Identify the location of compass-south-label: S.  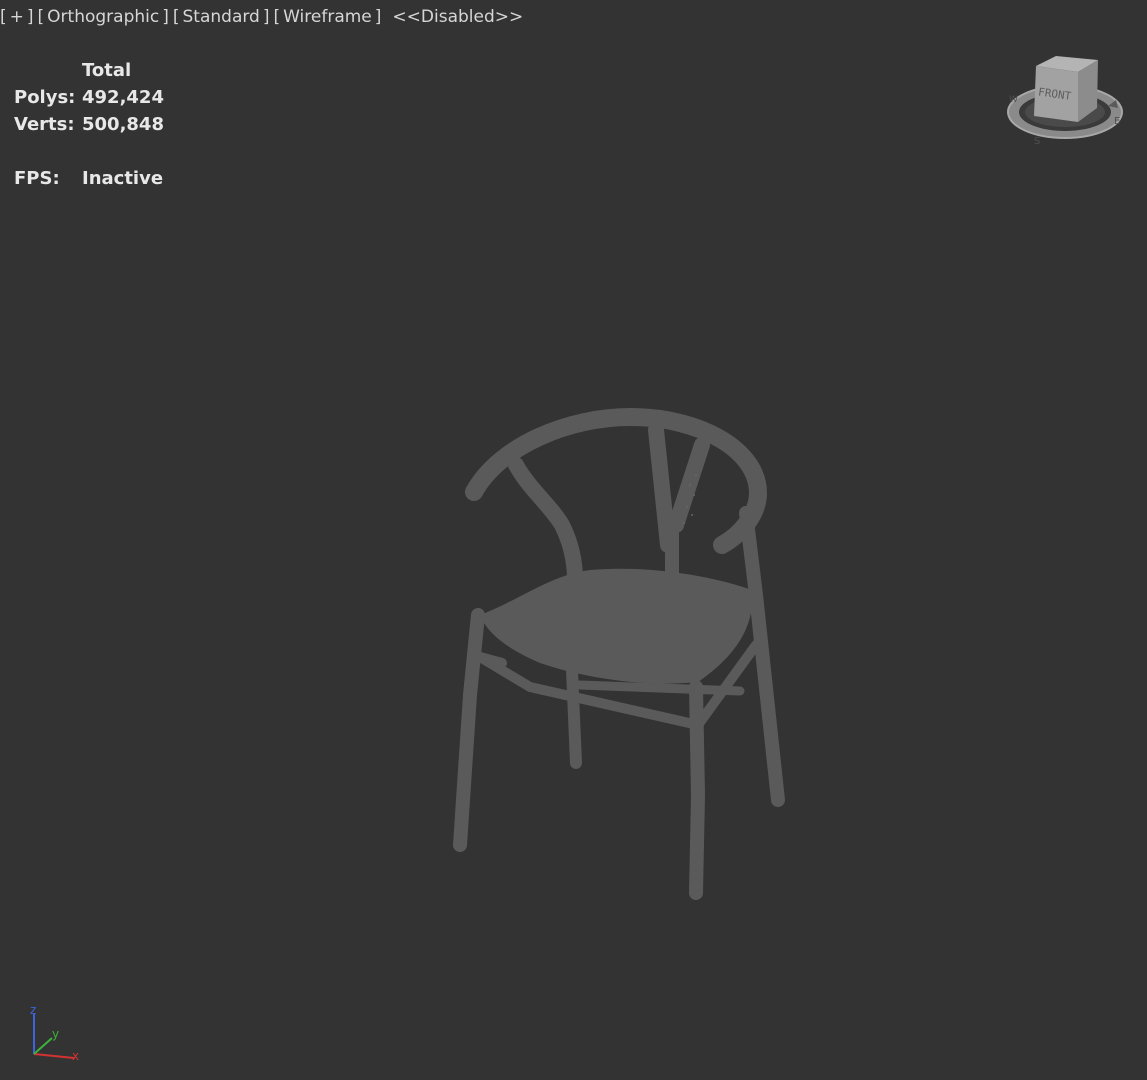
(1037, 141).